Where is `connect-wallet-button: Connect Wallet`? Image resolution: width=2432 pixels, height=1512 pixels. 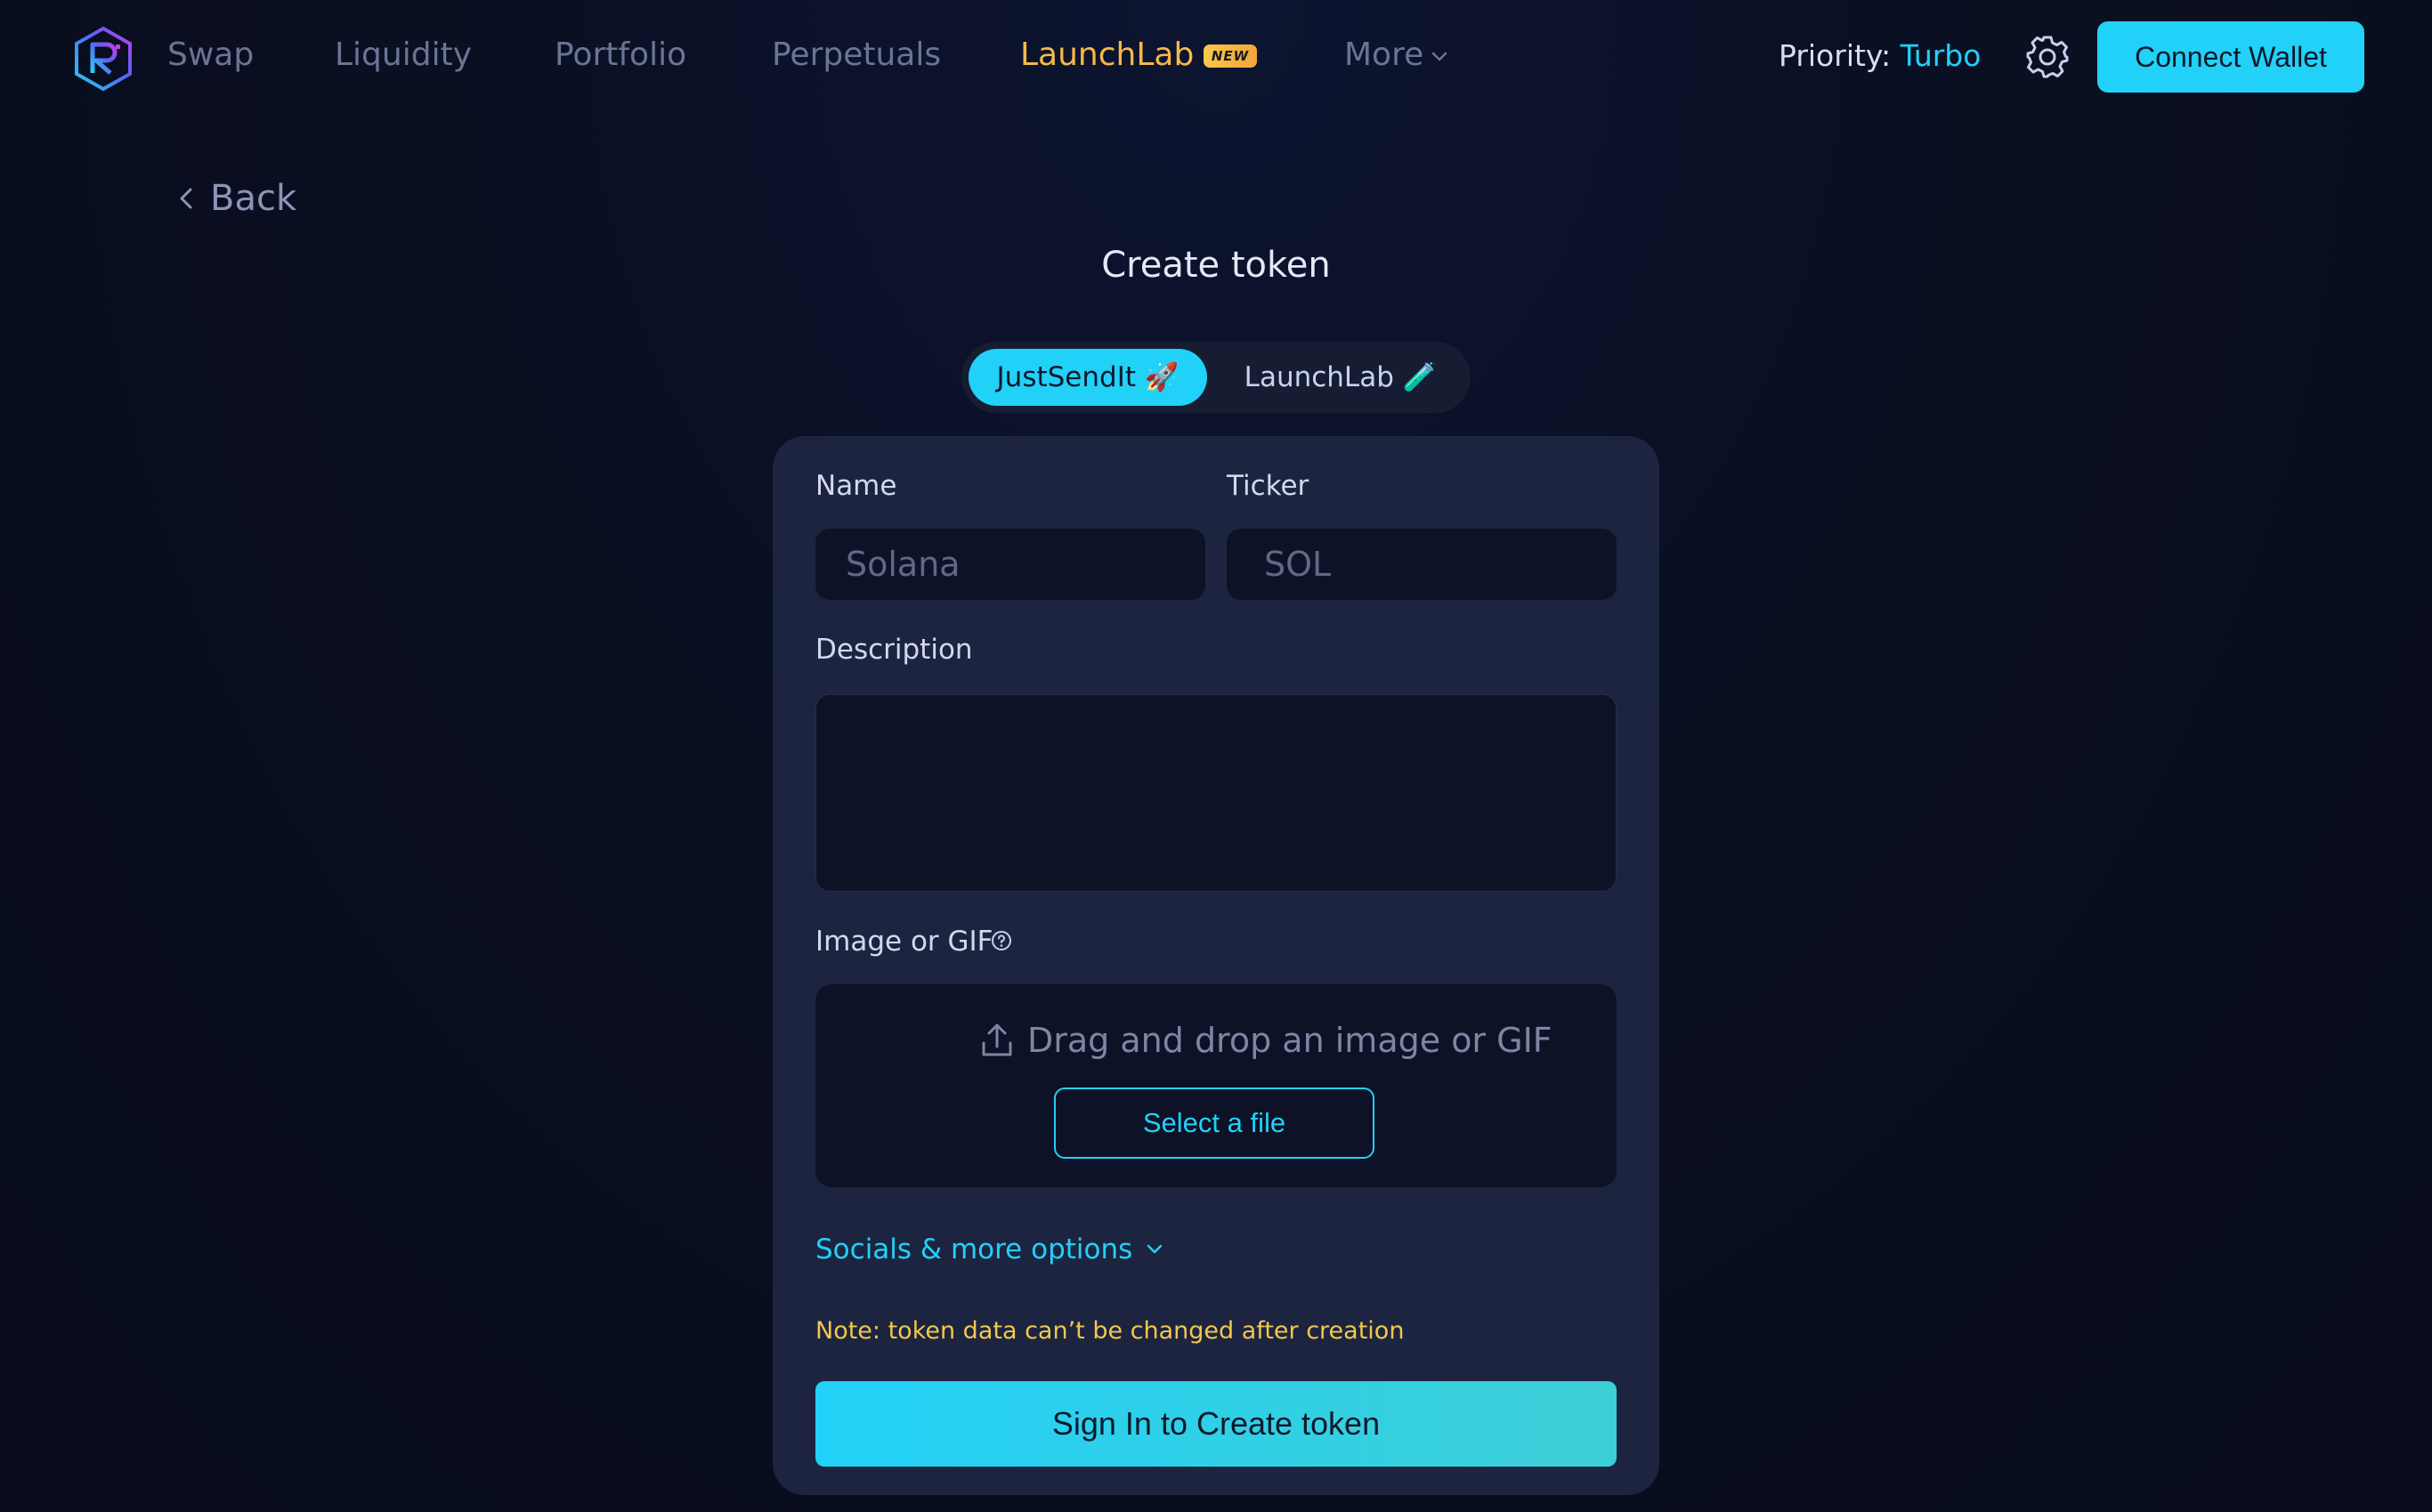
connect-wallet-button: Connect Wallet is located at coordinates (2230, 57).